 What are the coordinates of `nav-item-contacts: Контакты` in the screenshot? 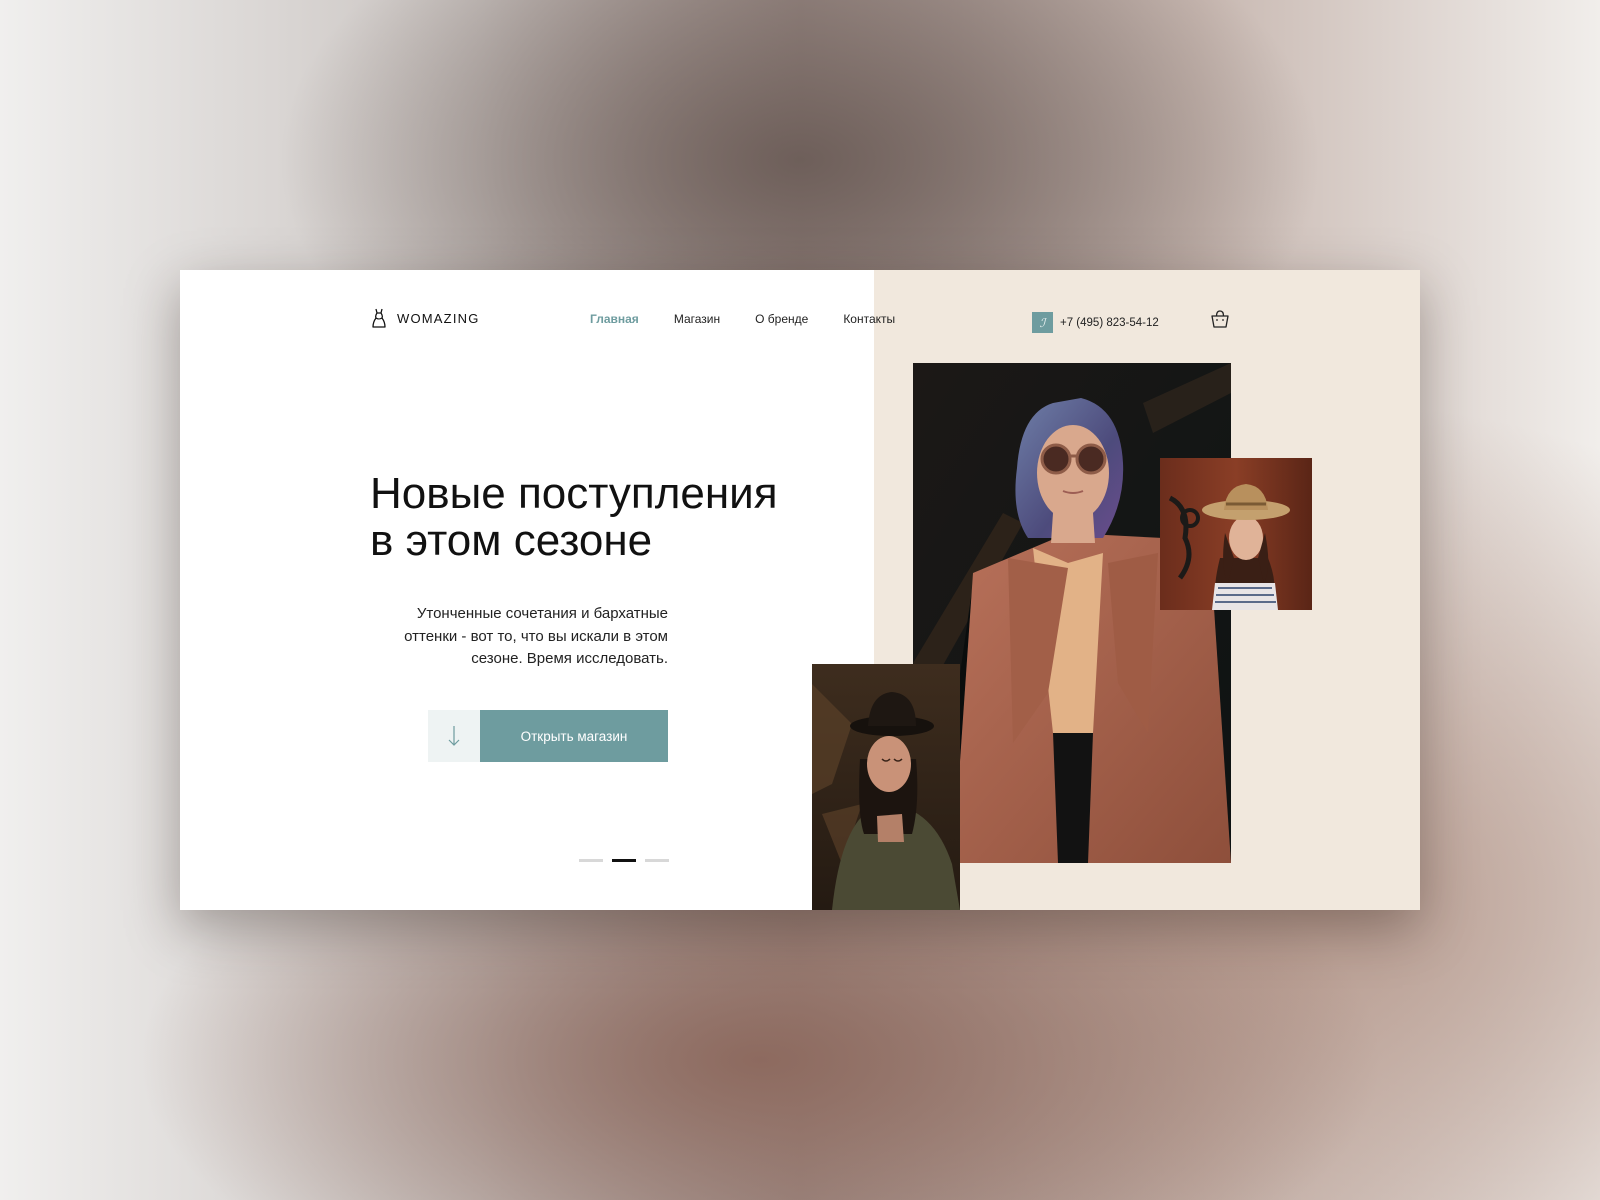 It's located at (869, 319).